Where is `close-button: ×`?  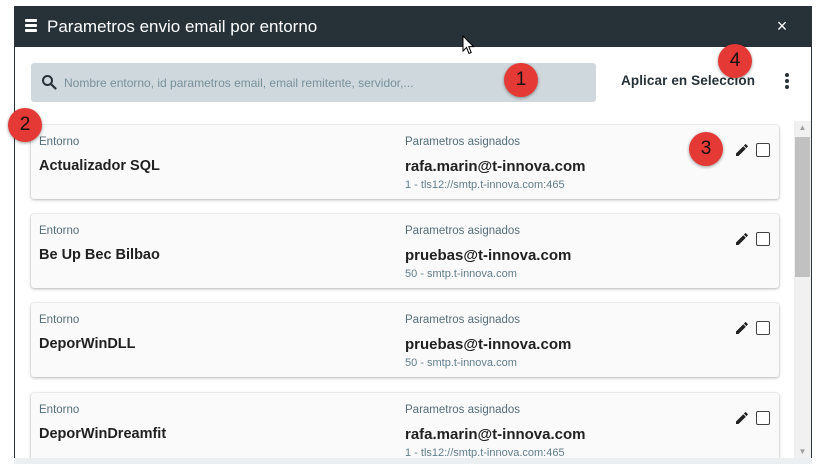
close-button: × is located at coordinates (782, 26).